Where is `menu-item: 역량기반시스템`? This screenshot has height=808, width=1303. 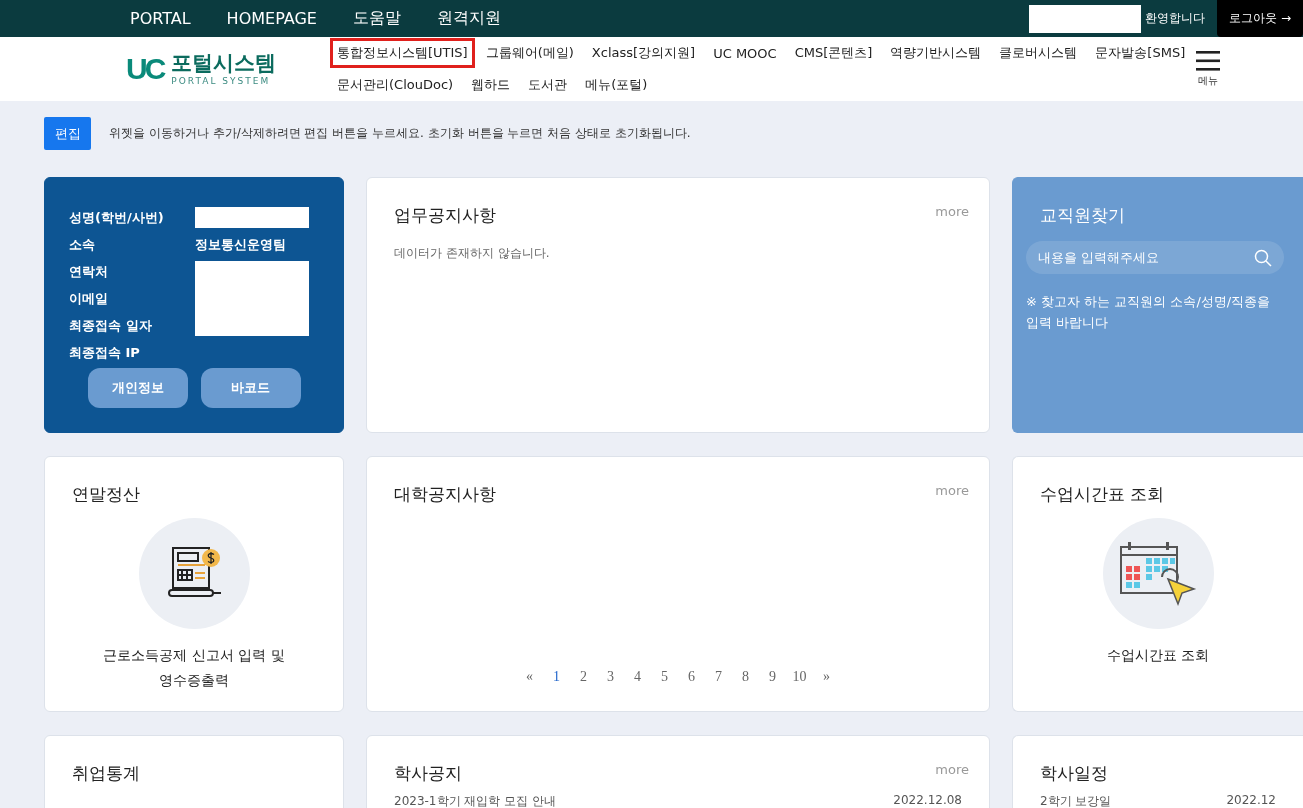 menu-item: 역량기반시스템 is located at coordinates (936, 53).